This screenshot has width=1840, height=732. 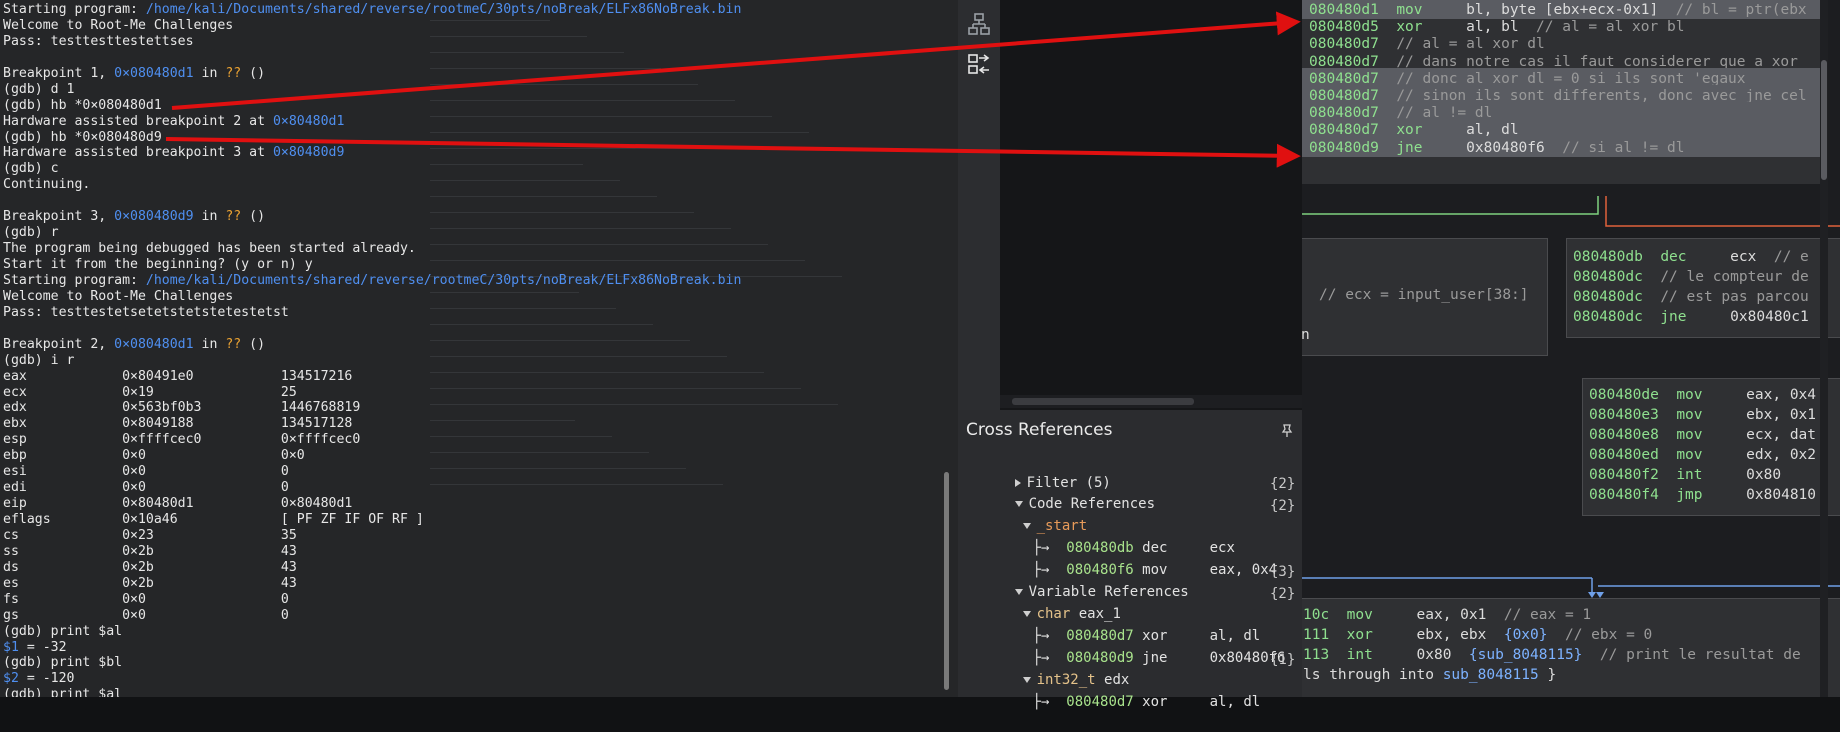 I want to click on annotation-arrows, so click(x=733, y=89).